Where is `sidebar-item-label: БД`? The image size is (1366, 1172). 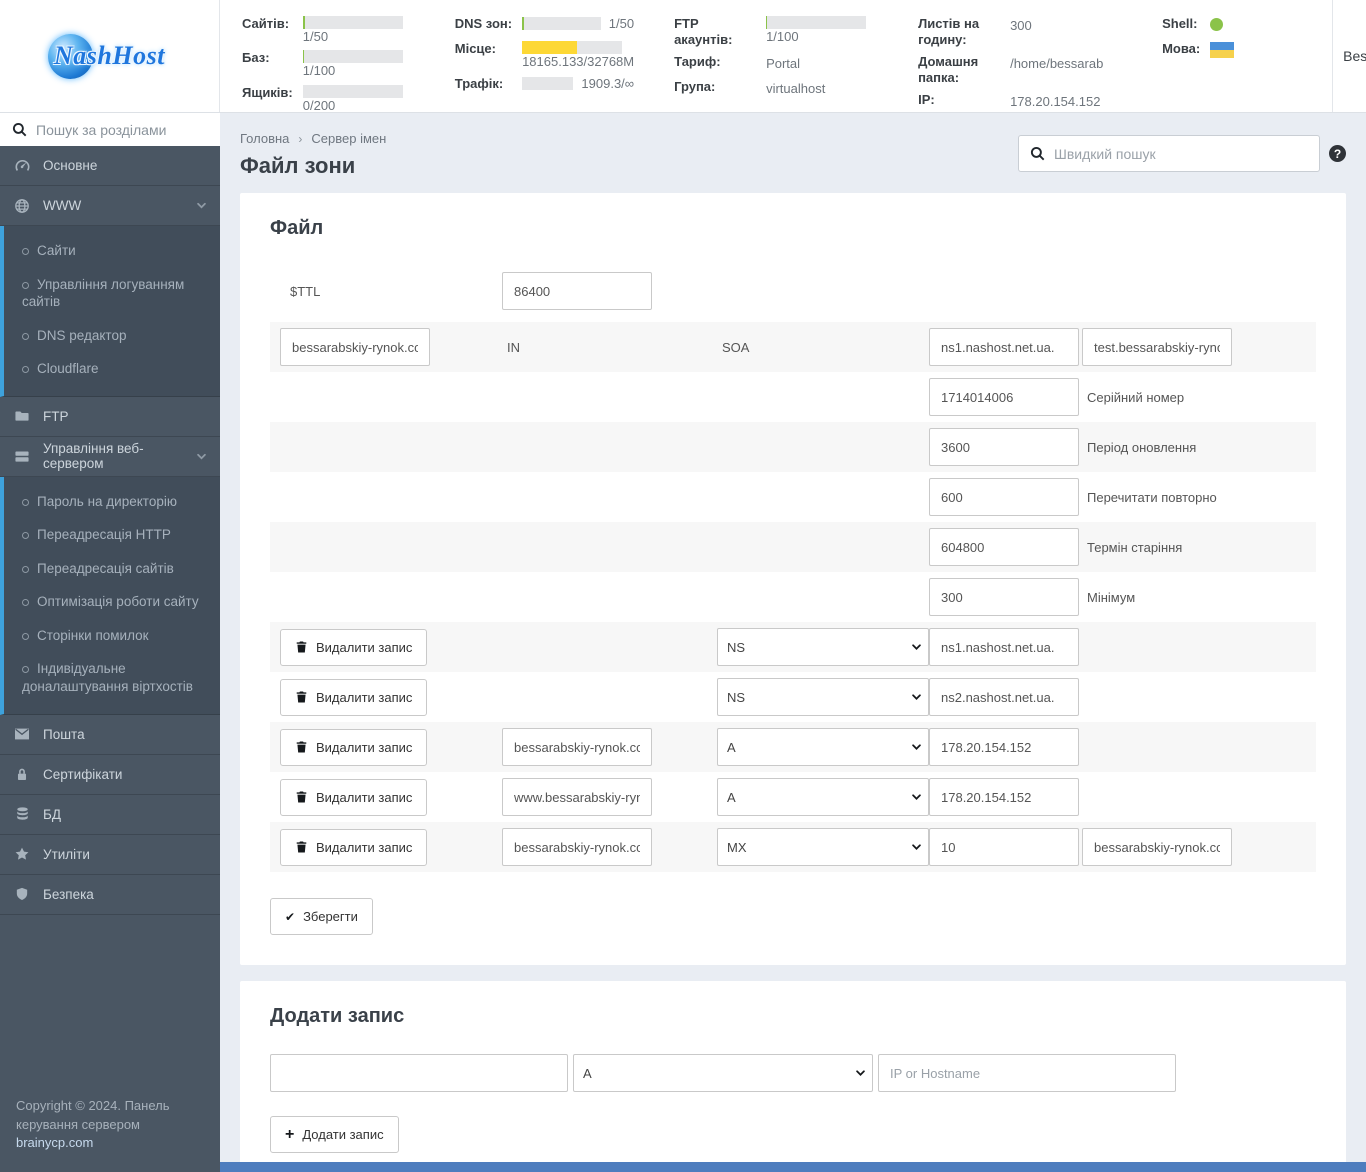 sidebar-item-label: БД is located at coordinates (52, 814).